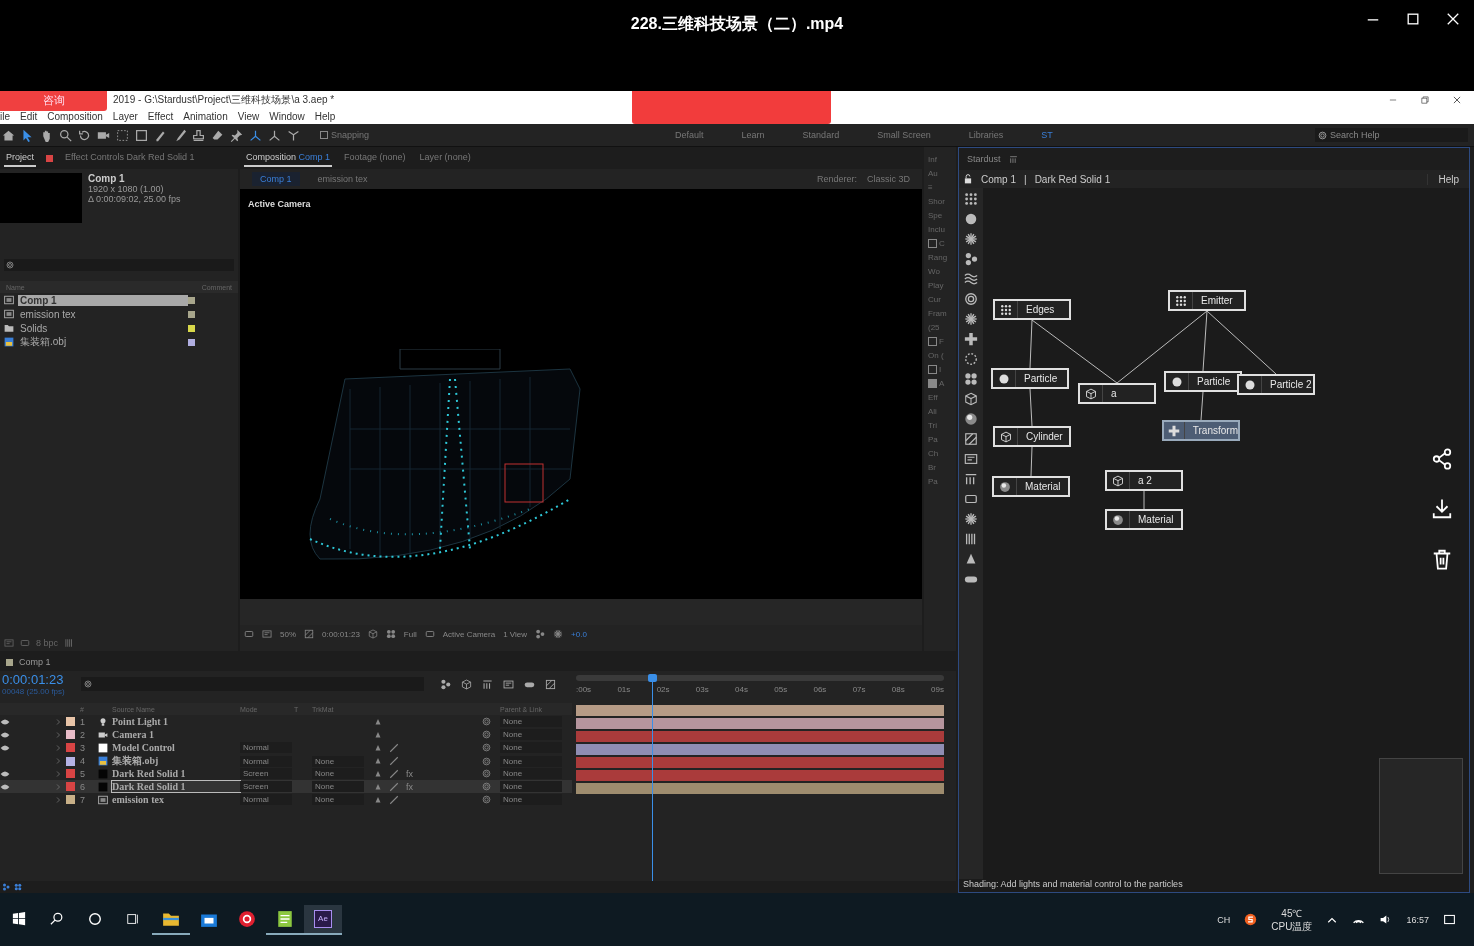  I want to click on layer-row: 1 Point Light 1 None, so click(286, 721).